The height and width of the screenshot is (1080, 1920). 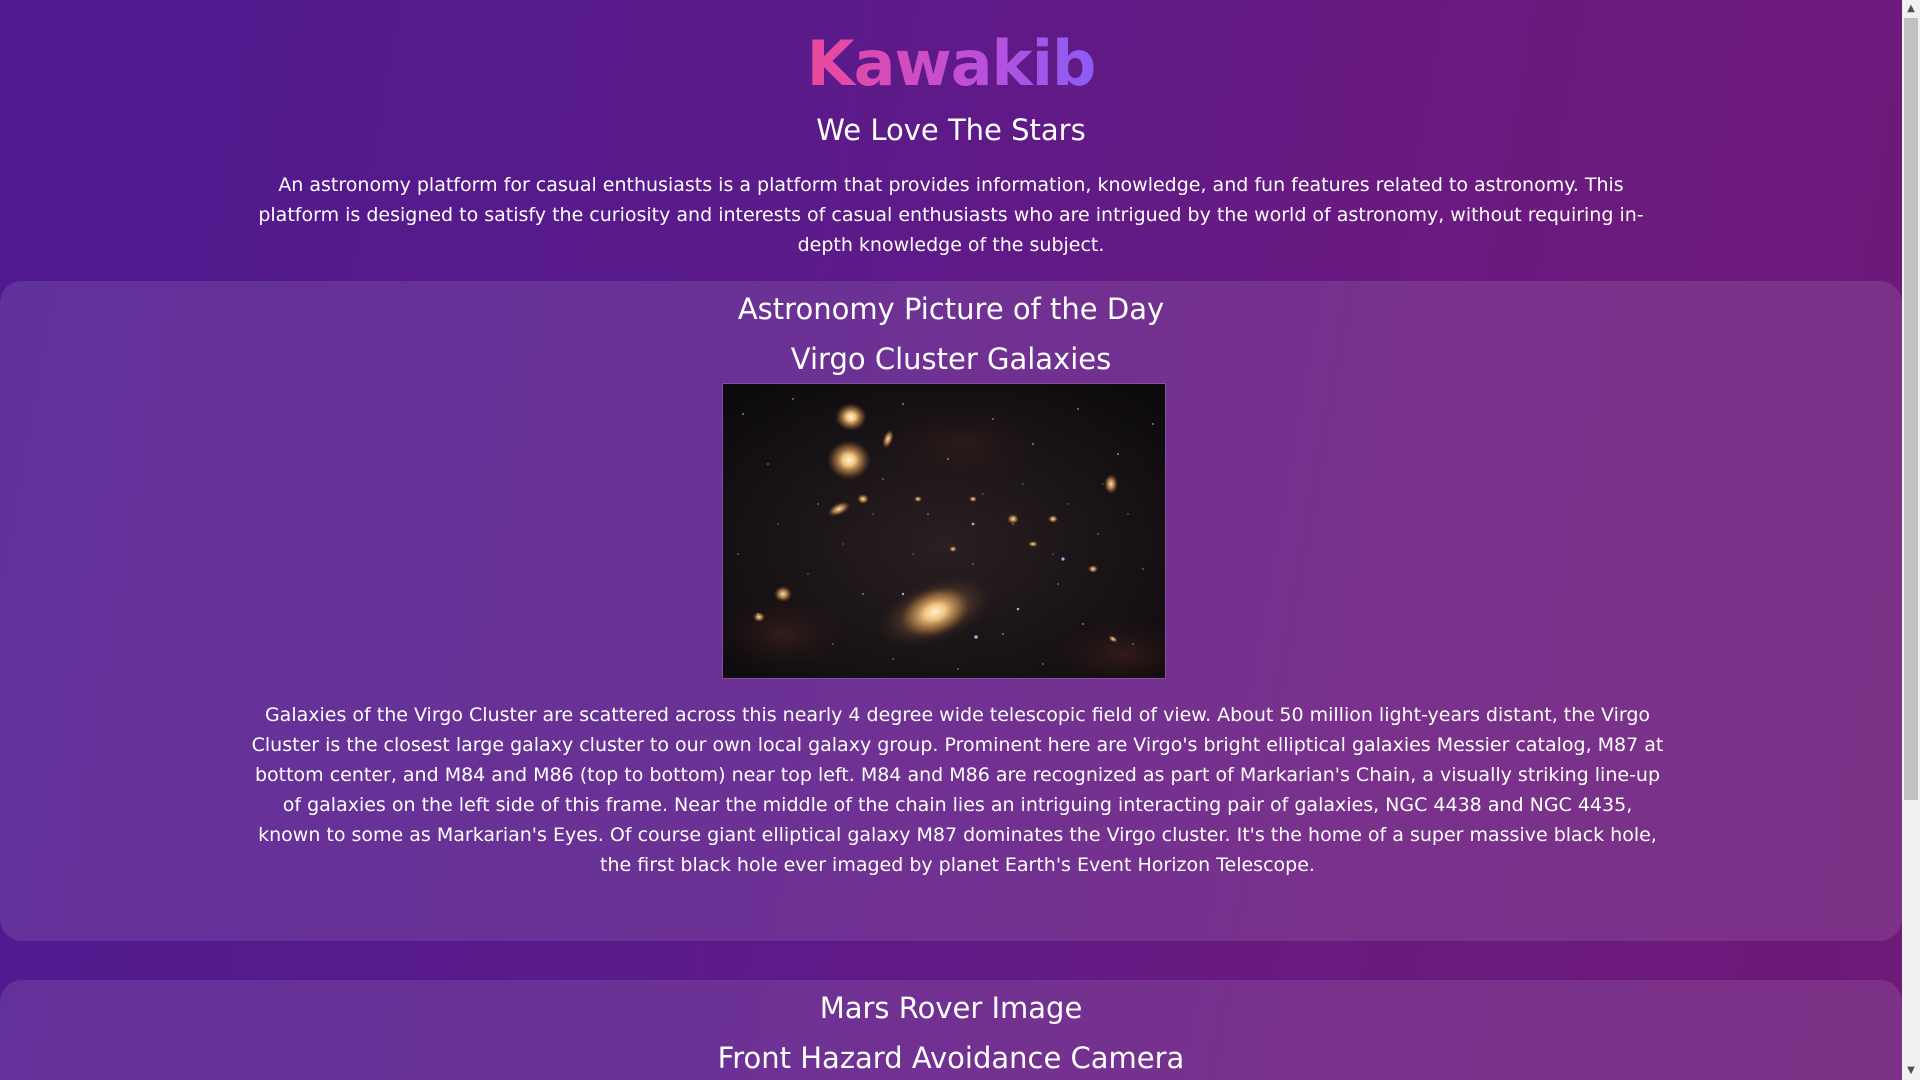 I want to click on scrollbar-thumb, so click(x=1911, y=409).